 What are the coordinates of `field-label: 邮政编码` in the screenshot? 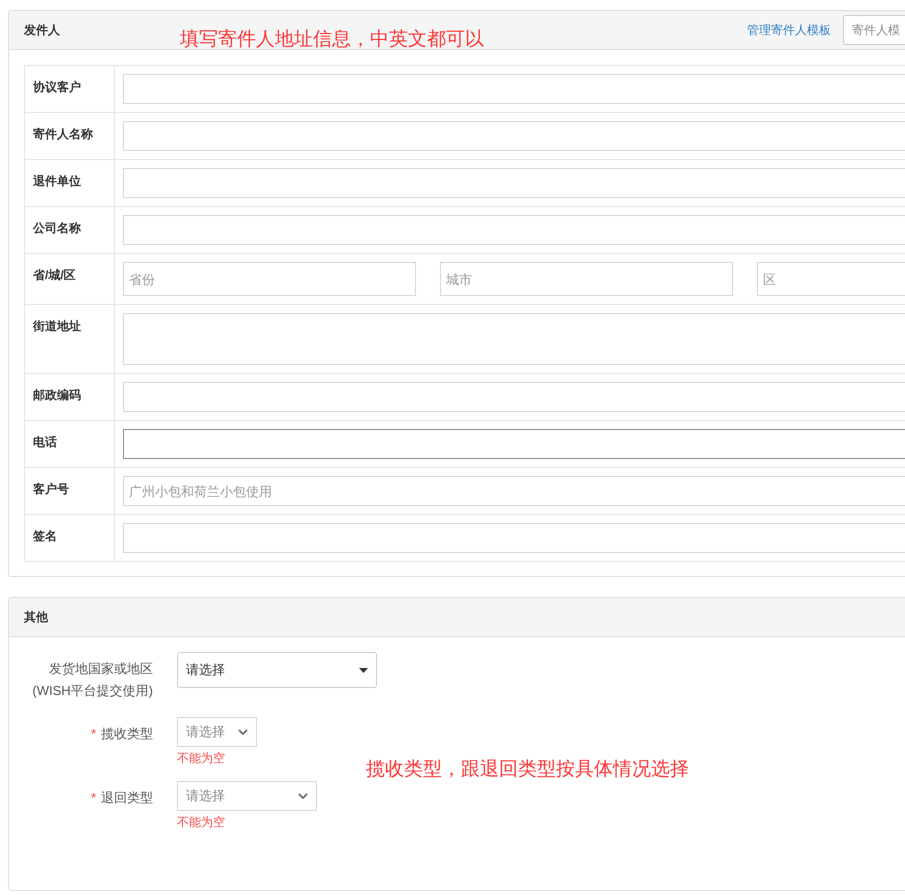 It's located at (57, 395).